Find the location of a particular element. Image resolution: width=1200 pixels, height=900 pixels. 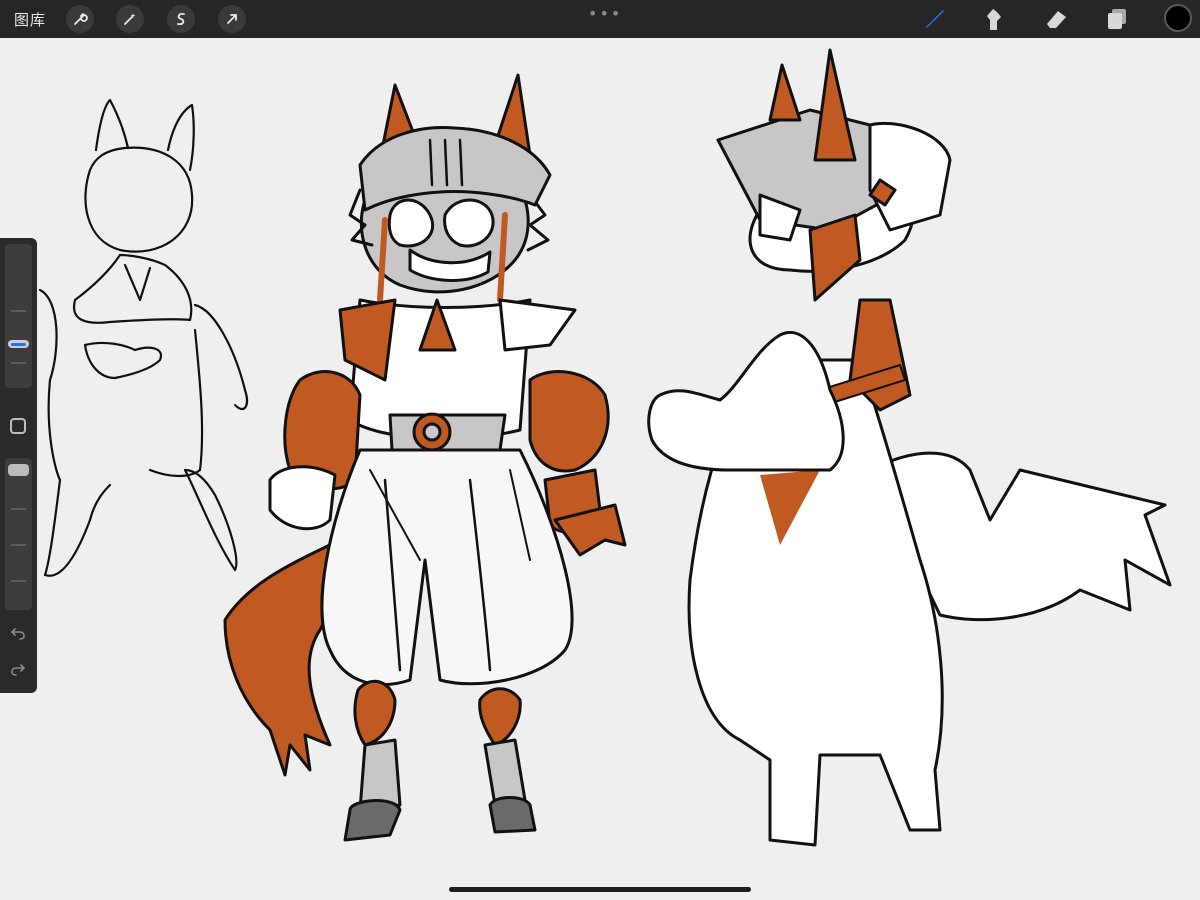

layers-icon is located at coordinates (1117, 19).